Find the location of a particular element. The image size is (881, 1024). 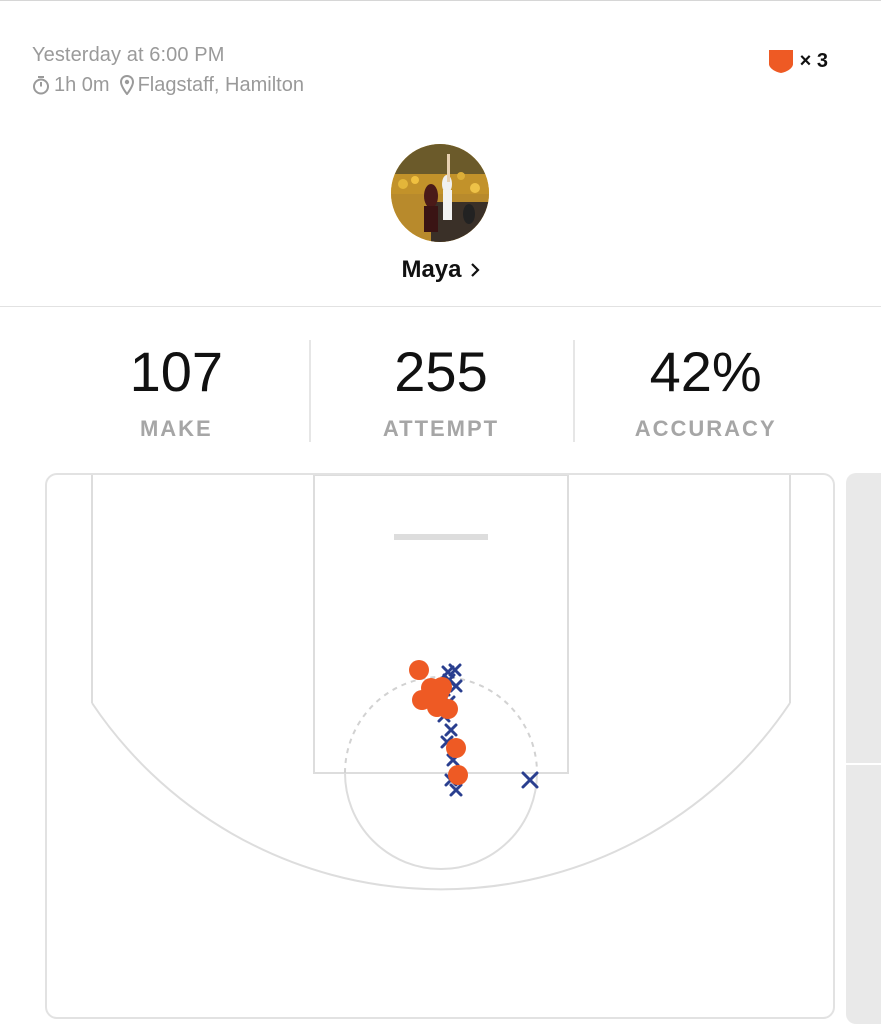

next-chart-card is located at coordinates (863, 748).